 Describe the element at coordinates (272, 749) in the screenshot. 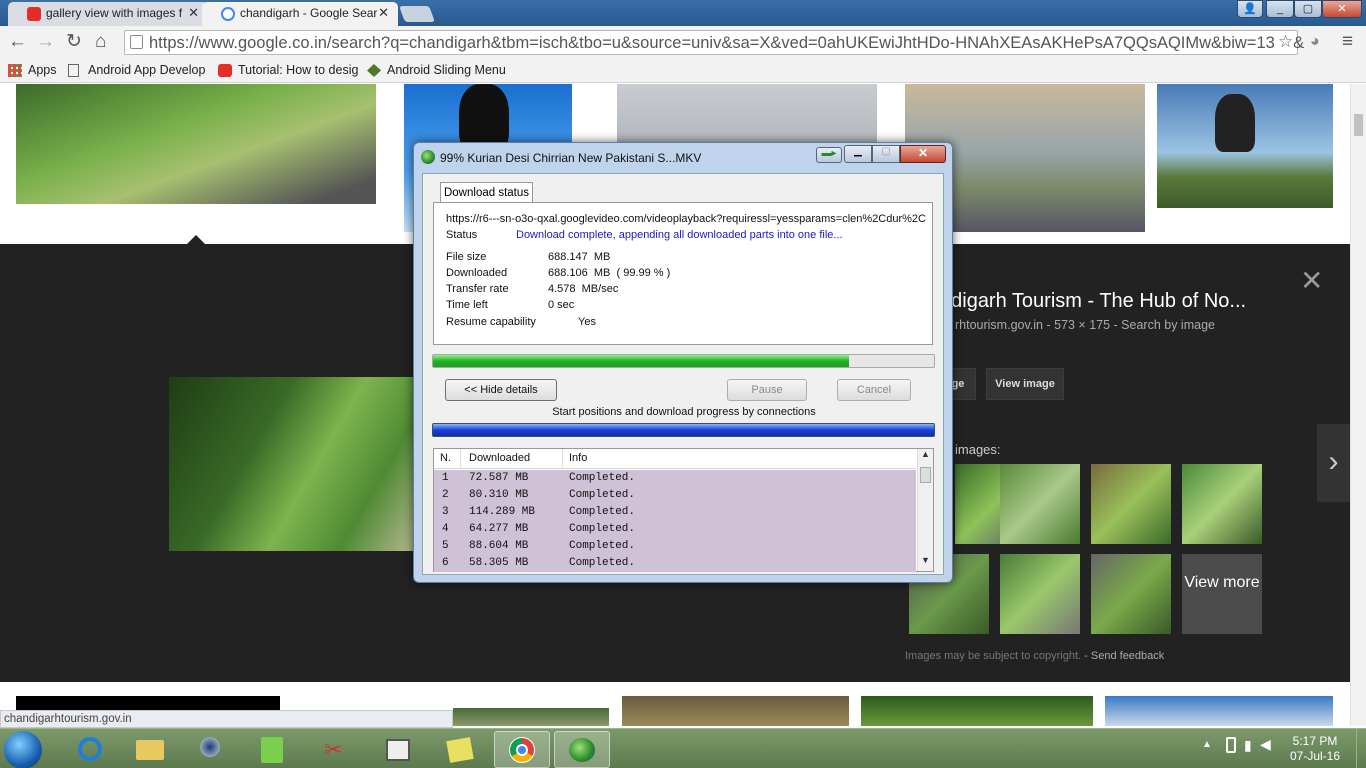

I see `notepad-icon` at that location.